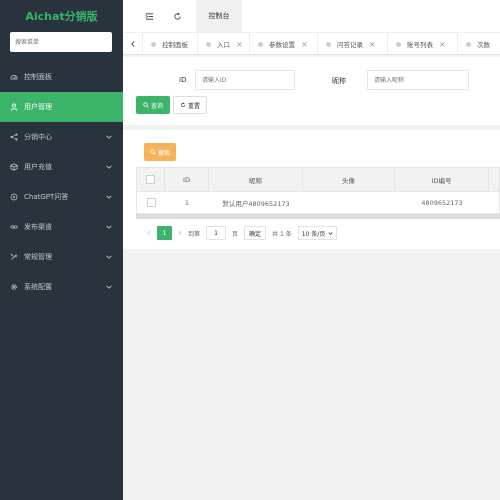  I want to click on tools-icon, so click(14, 257).